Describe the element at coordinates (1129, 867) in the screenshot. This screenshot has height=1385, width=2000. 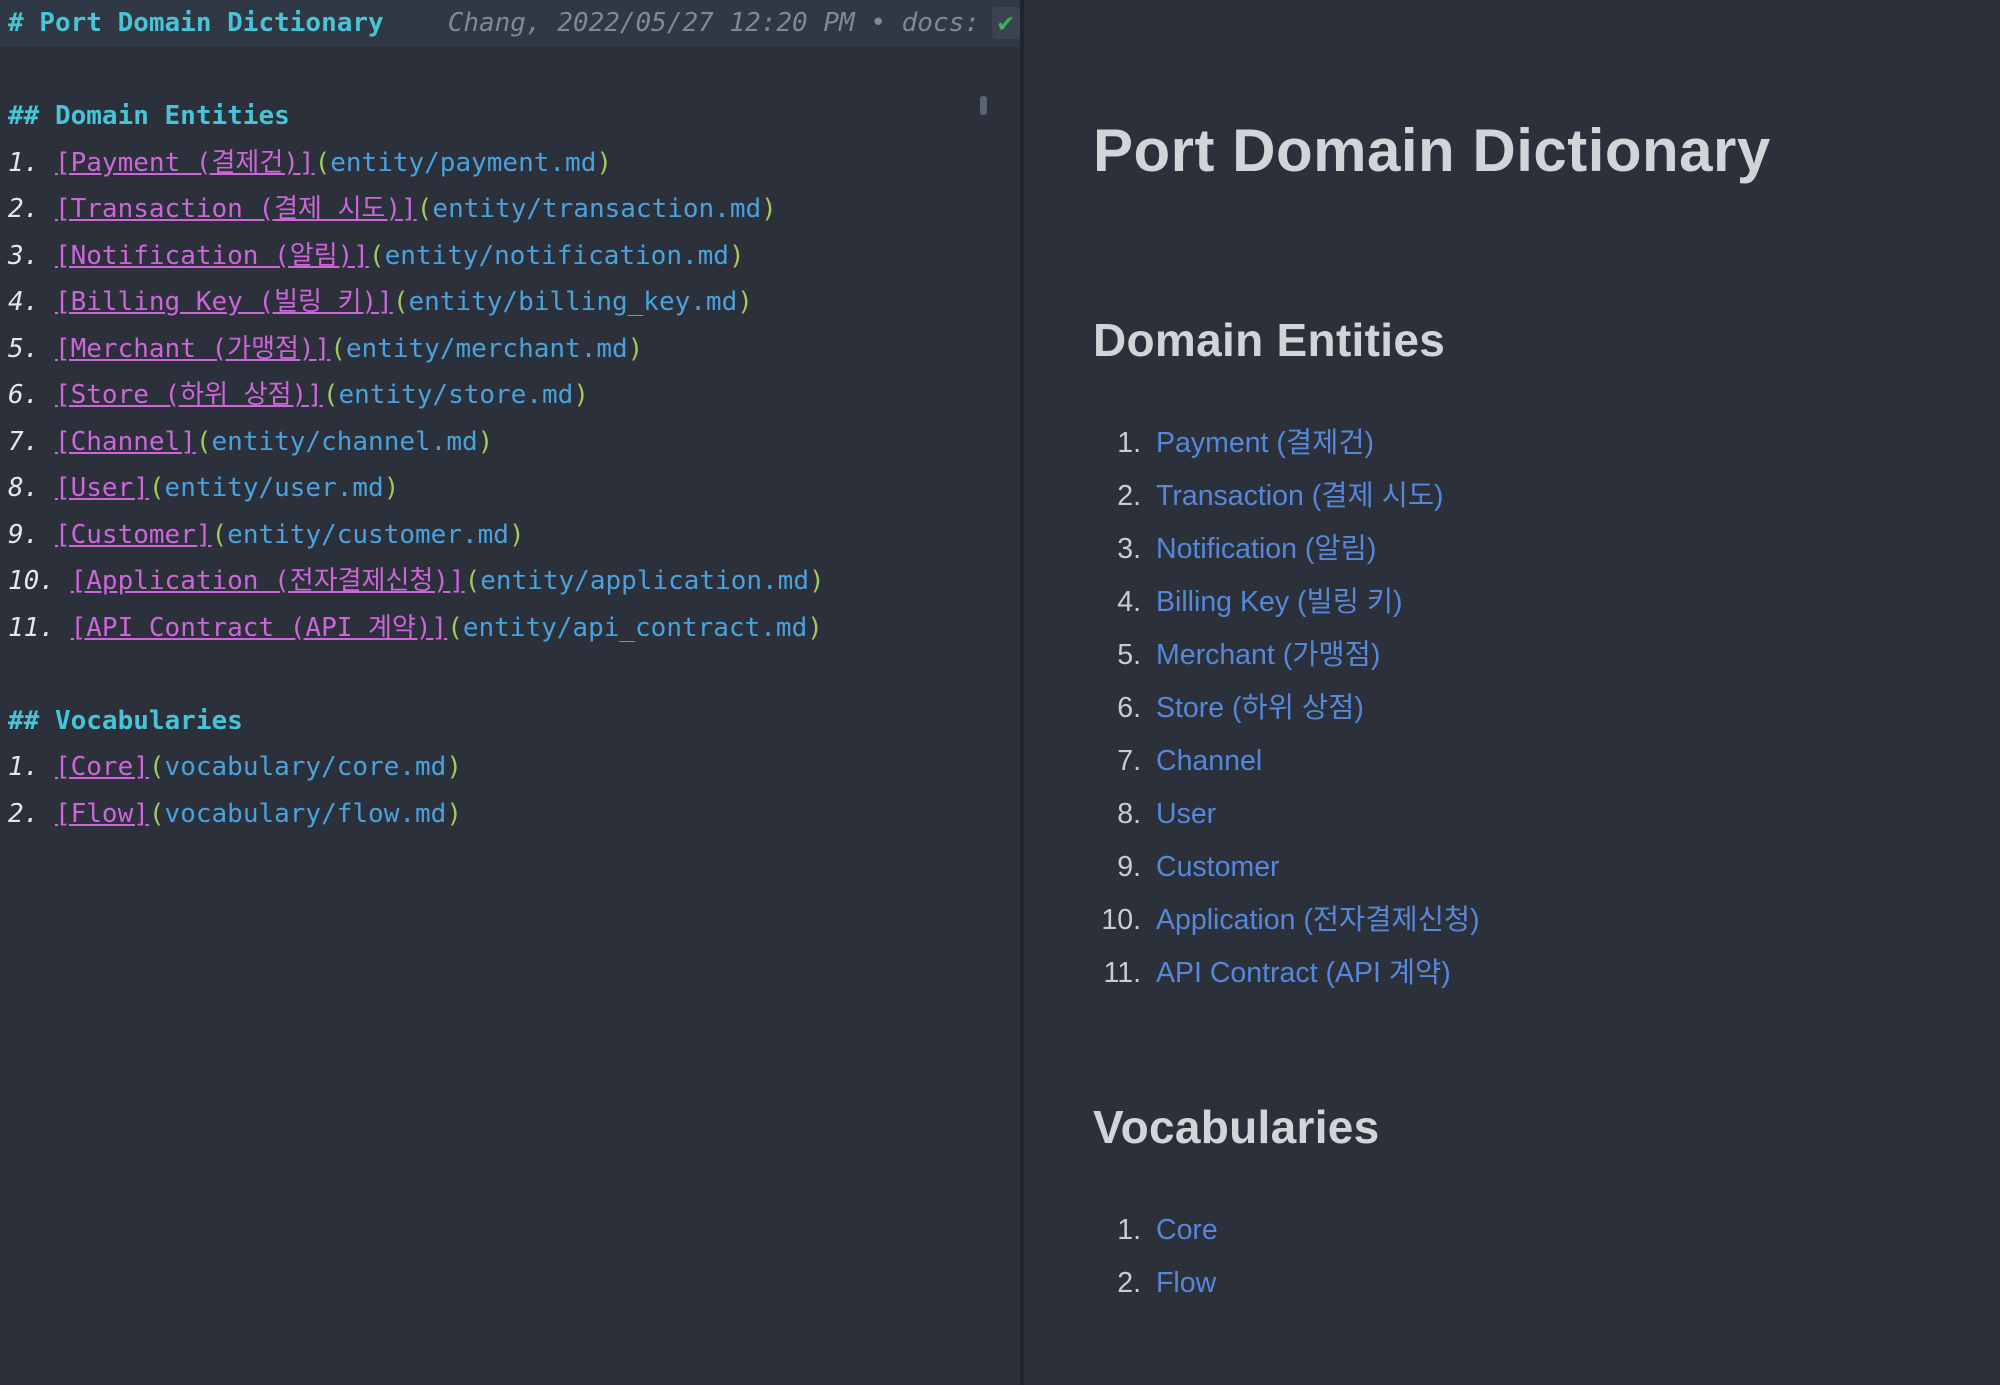
I see `list-item-number: 9.` at that location.